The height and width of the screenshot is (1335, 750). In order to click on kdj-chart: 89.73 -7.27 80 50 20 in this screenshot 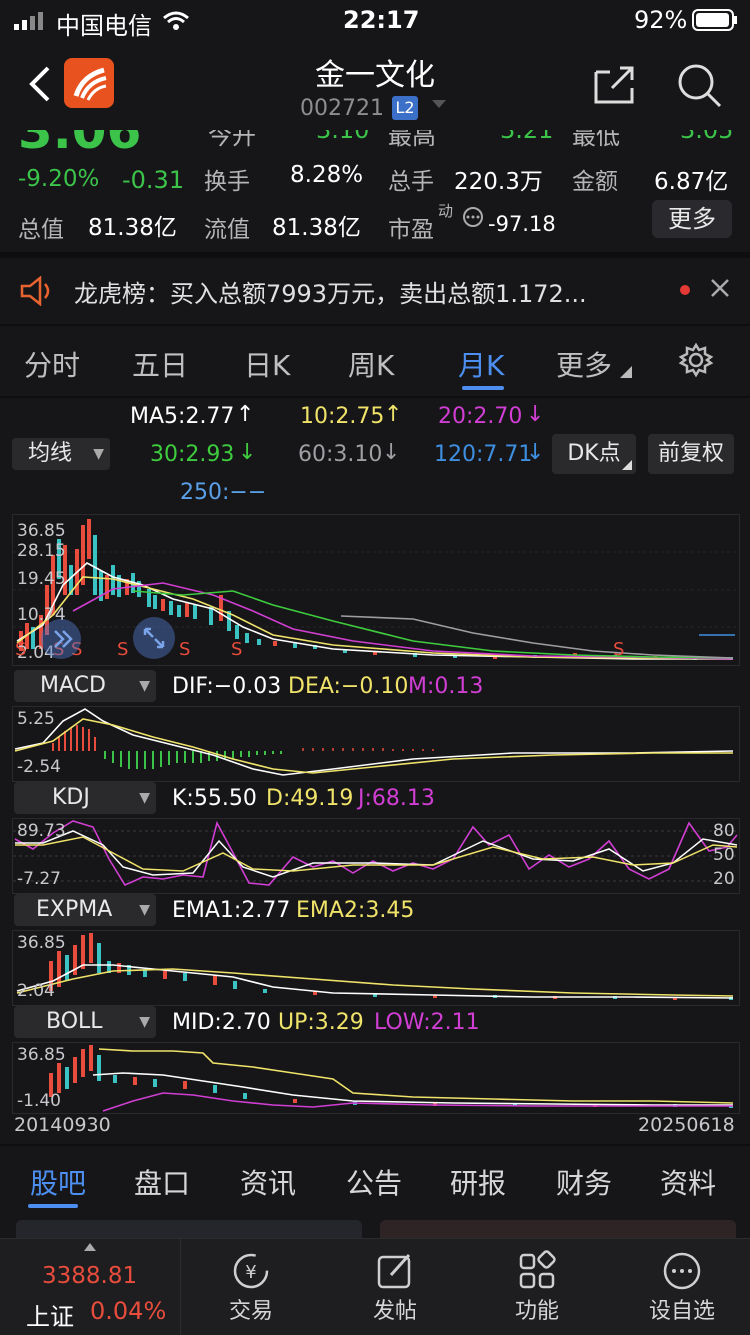, I will do `click(376, 856)`.